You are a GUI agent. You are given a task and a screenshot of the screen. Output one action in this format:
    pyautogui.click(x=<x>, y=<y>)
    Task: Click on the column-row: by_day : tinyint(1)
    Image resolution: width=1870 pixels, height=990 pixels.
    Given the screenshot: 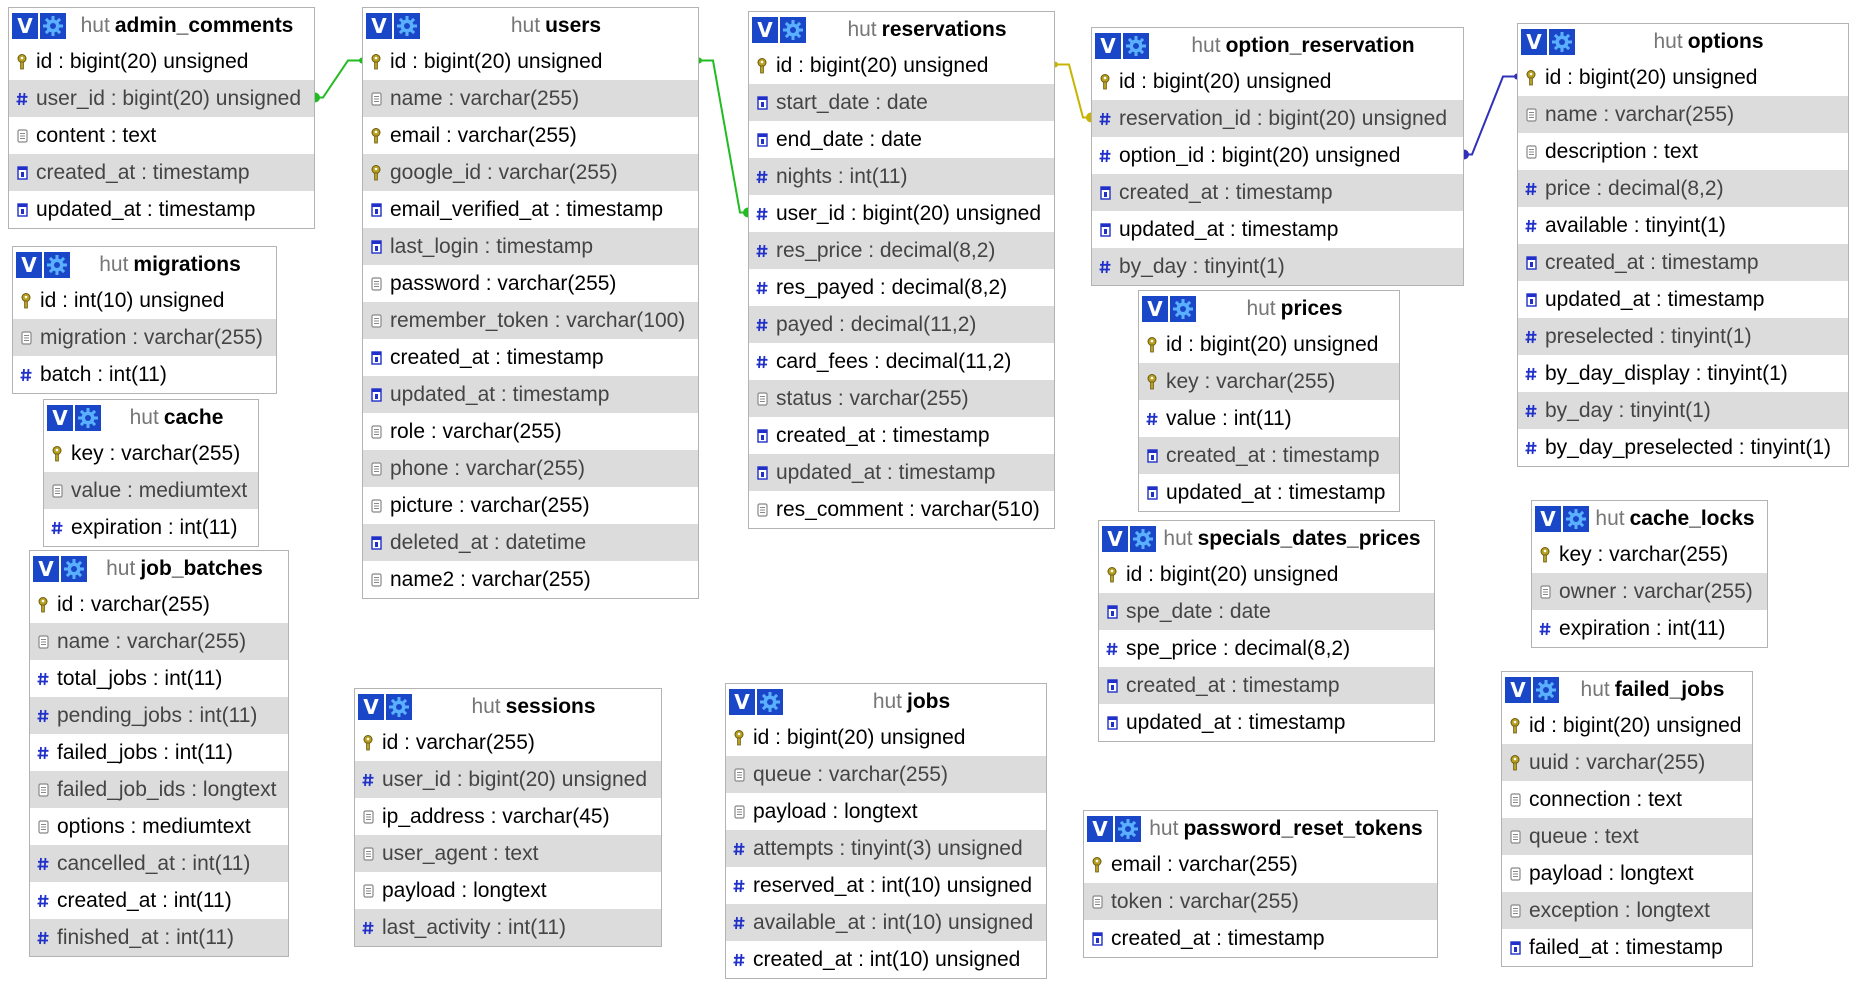 What is the action you would take?
    pyautogui.click(x=1683, y=410)
    